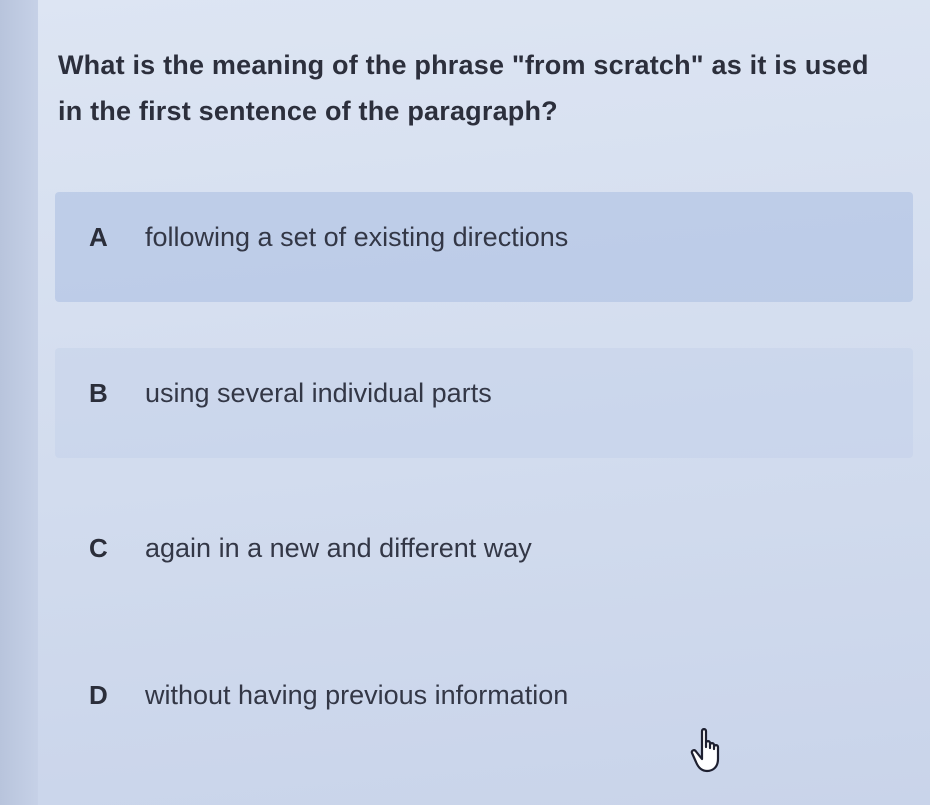  I want to click on option-text: again in a new and different way, so click(338, 548).